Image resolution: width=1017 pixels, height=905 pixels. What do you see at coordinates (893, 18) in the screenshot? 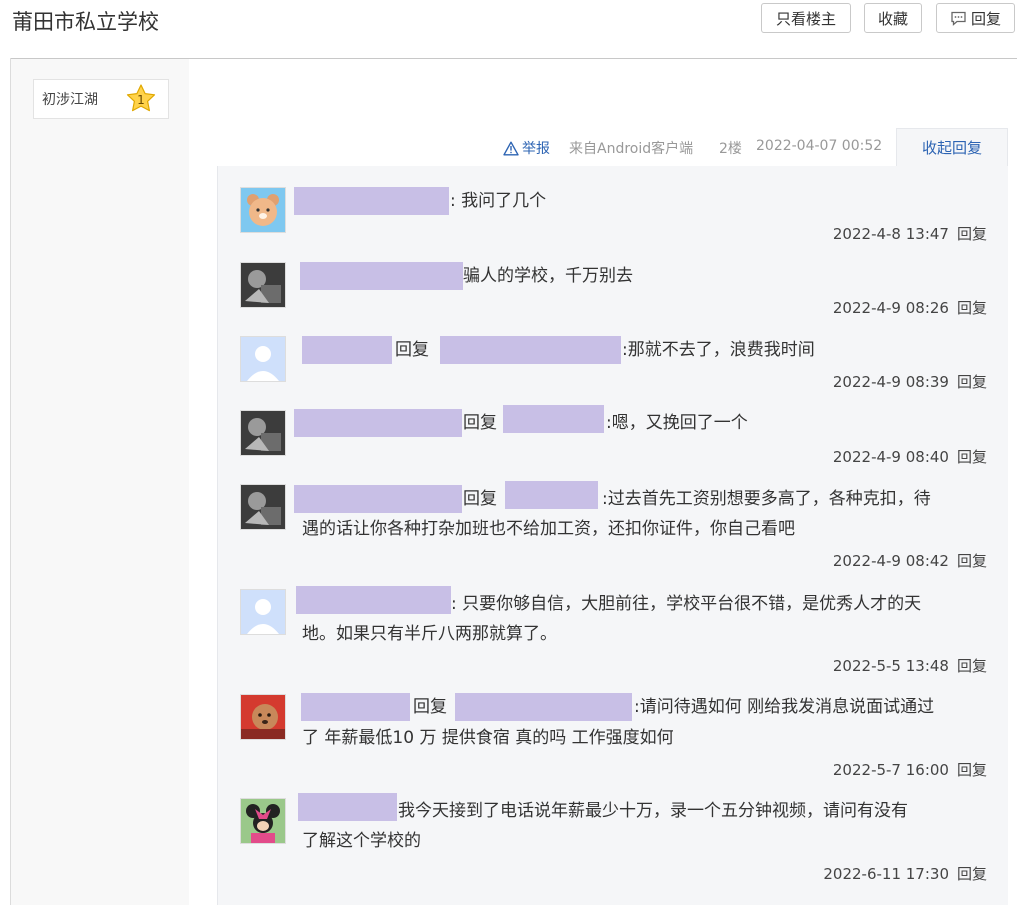
I see `favorite-button: 收藏` at bounding box center [893, 18].